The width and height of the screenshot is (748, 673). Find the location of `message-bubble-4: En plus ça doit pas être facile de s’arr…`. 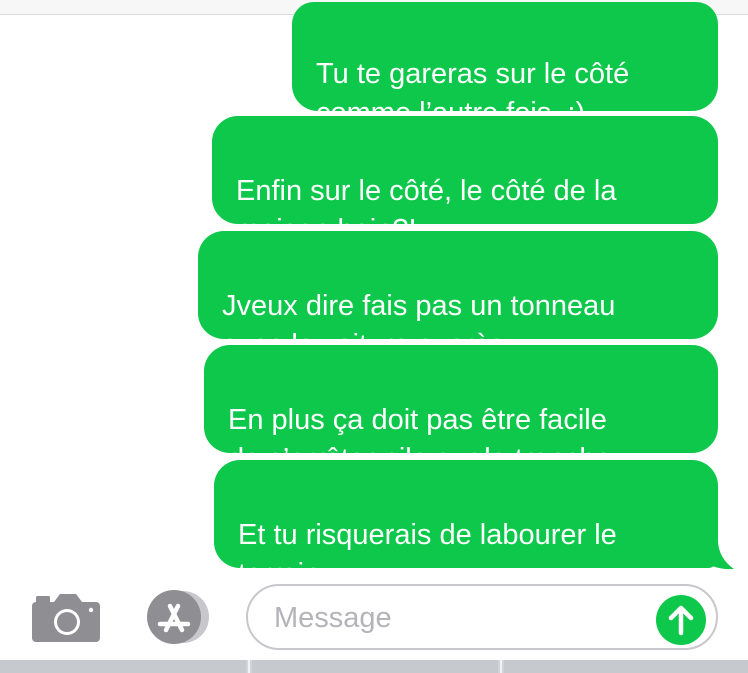

message-bubble-4: En plus ça doit pas être facile de s’arr… is located at coordinates (461, 410).